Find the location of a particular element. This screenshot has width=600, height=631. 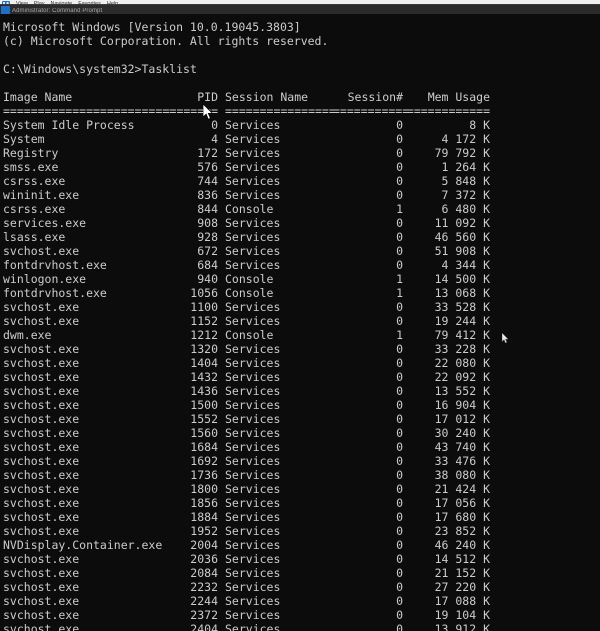

cell-pid: 2004 is located at coordinates (204, 545).